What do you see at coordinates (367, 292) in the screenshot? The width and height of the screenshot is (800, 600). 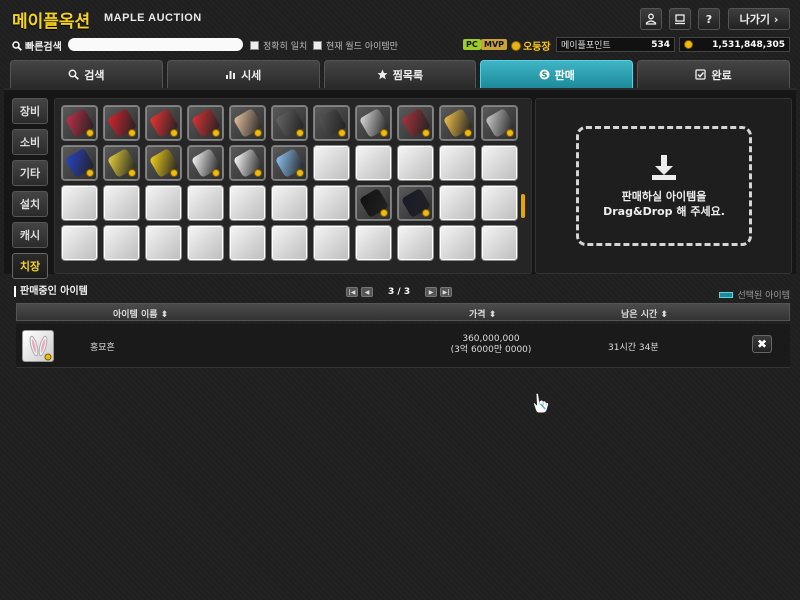 I see `prev-page-button: ◀` at bounding box center [367, 292].